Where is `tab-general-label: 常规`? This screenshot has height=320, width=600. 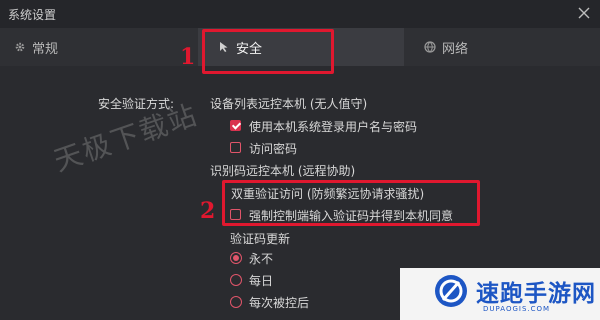 tab-general-label: 常规 is located at coordinates (45, 49).